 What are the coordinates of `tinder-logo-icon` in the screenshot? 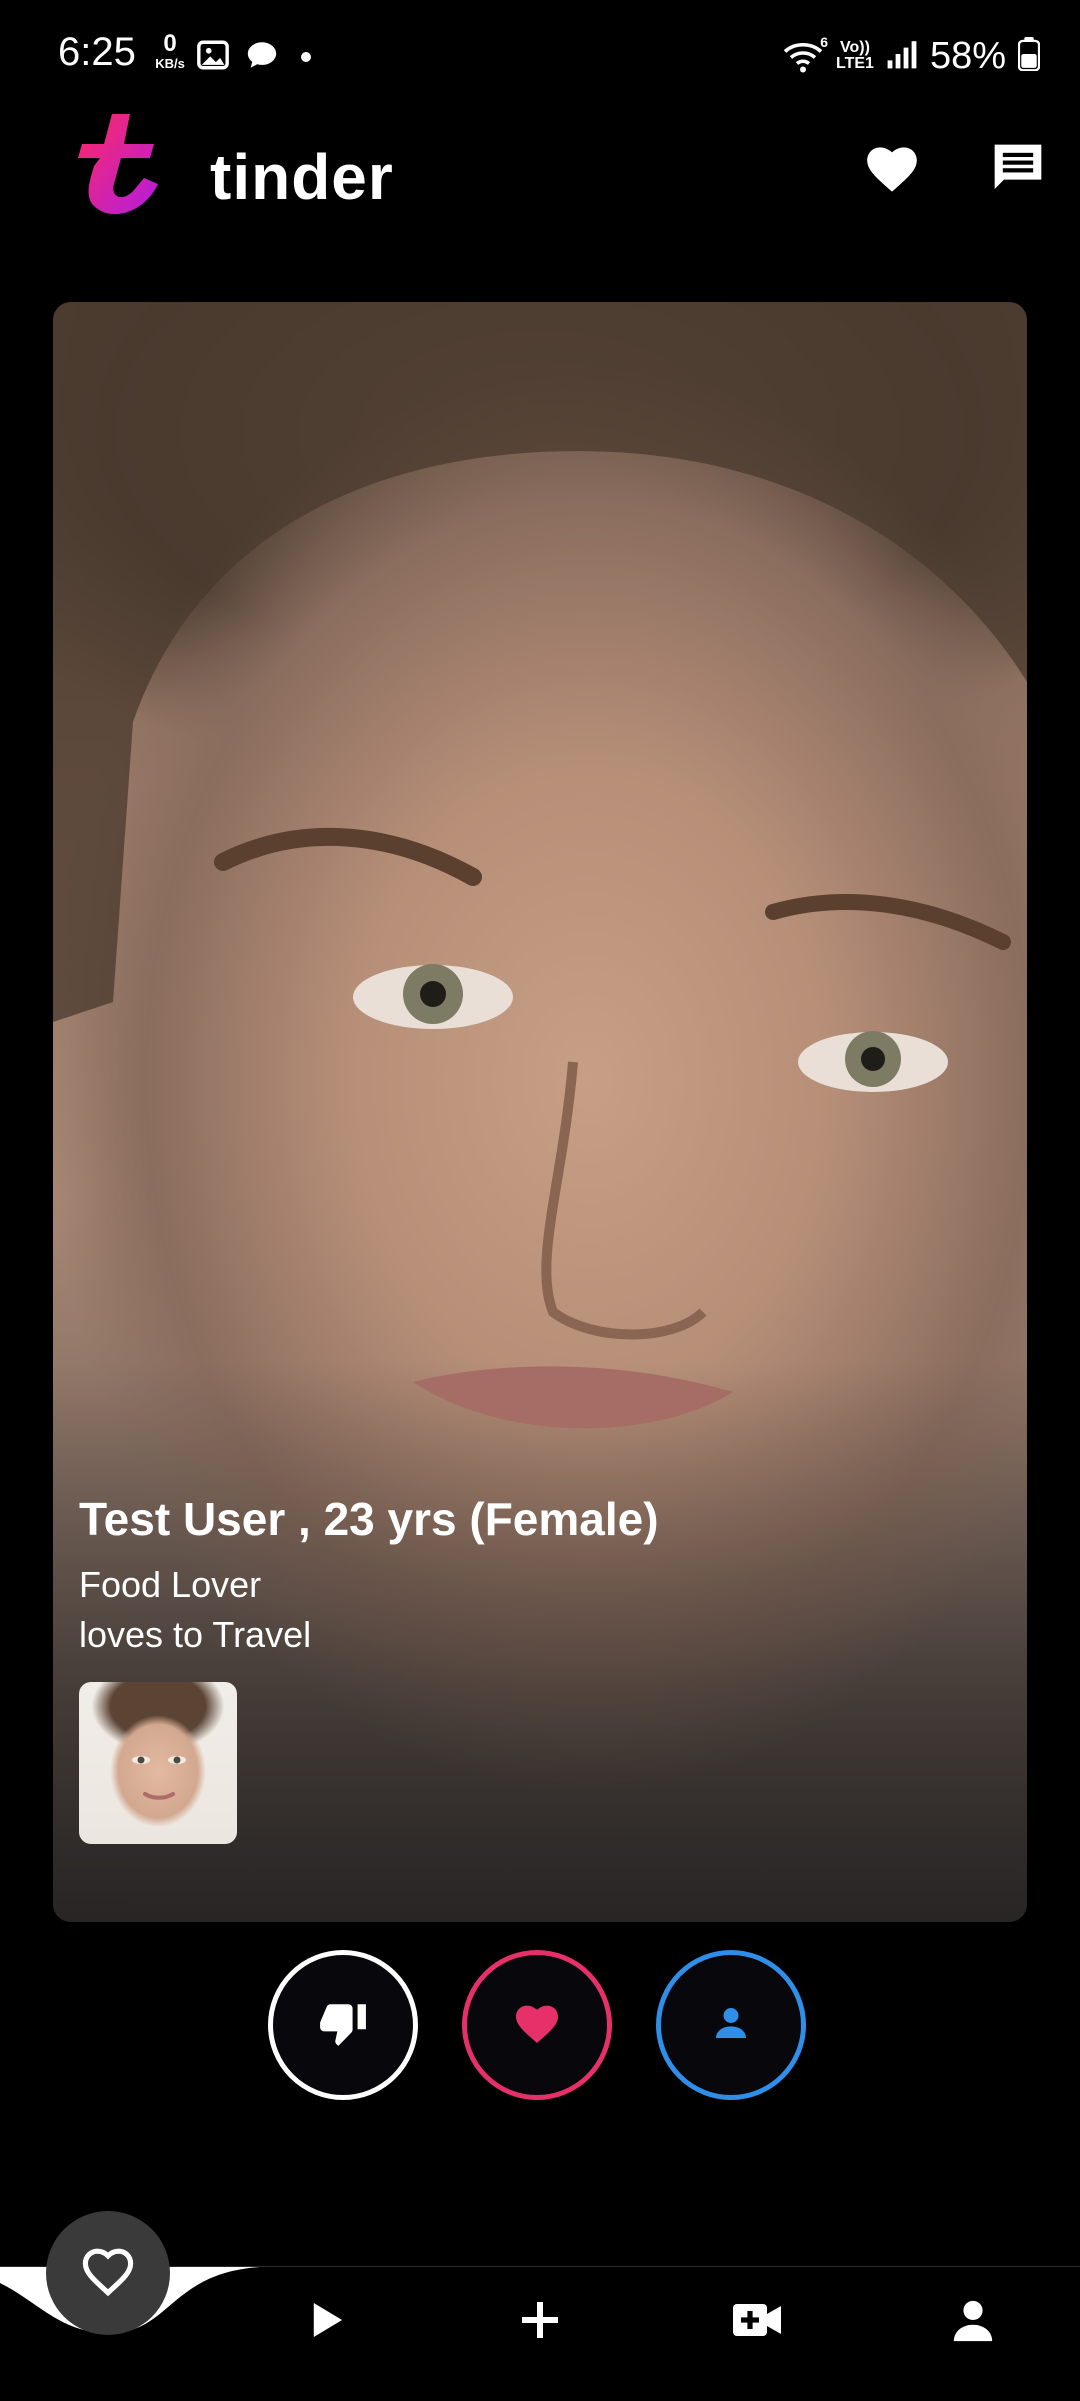 It's located at (122, 166).